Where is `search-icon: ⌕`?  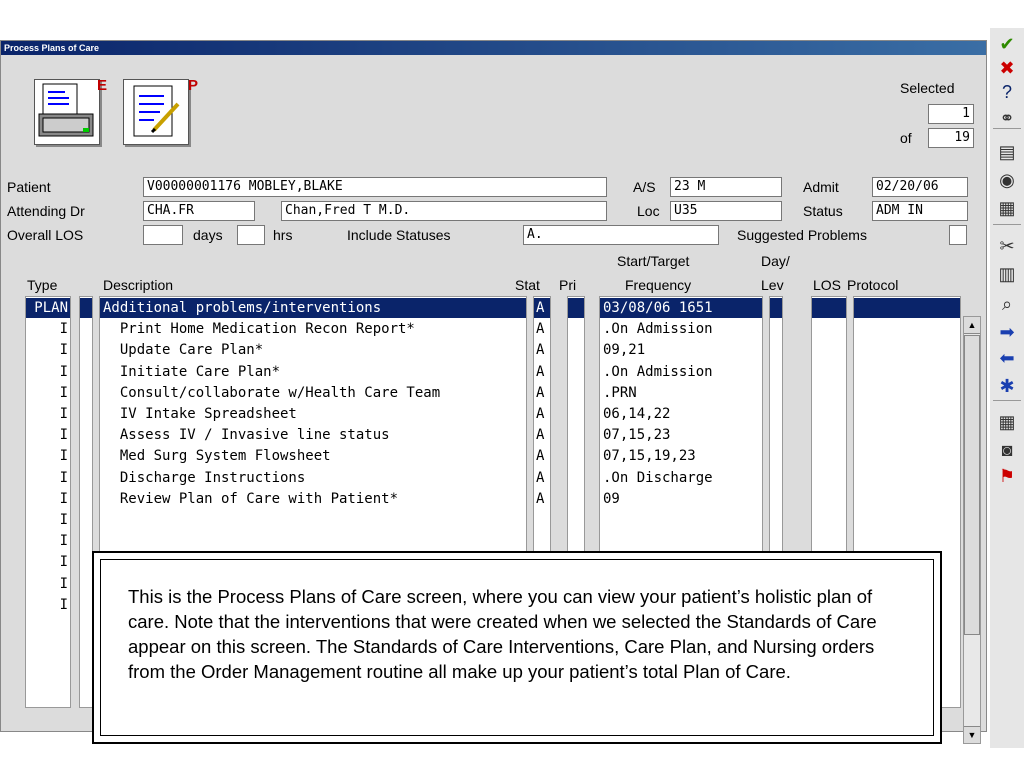 search-icon: ⌕ is located at coordinates (1007, 304).